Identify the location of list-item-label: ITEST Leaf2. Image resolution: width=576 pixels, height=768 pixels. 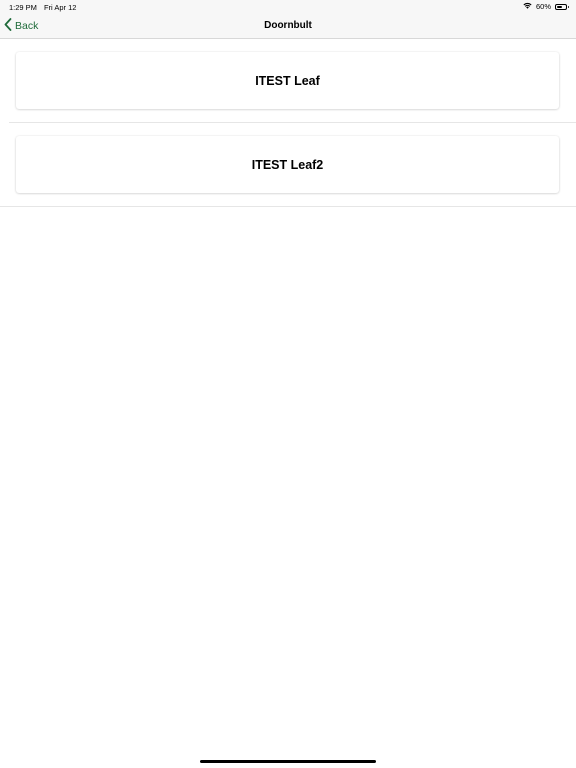
(287, 164).